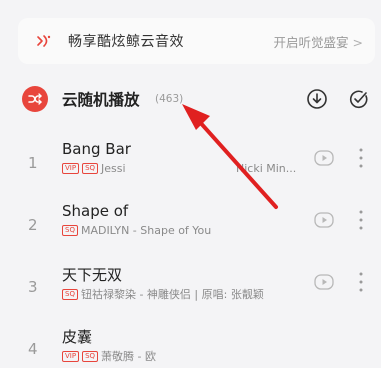  I want to click on song-title: 皮囊, so click(77, 337).